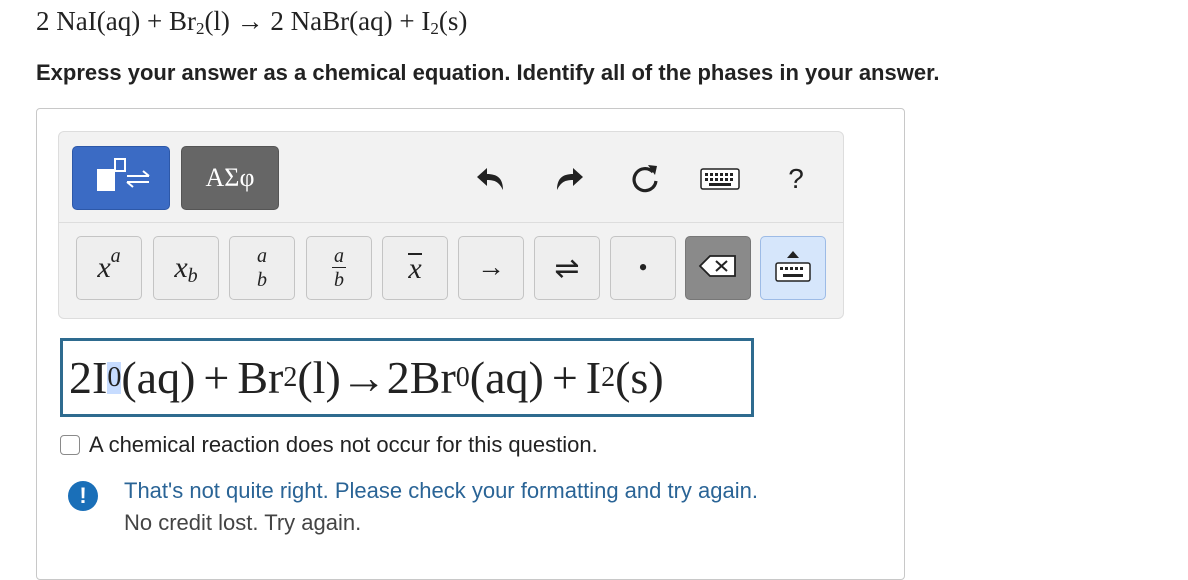 Image resolution: width=1188 pixels, height=580 pixels. What do you see at coordinates (243, 522) in the screenshot?
I see `feedback-credit-note: No credit lost. Try again.` at bounding box center [243, 522].